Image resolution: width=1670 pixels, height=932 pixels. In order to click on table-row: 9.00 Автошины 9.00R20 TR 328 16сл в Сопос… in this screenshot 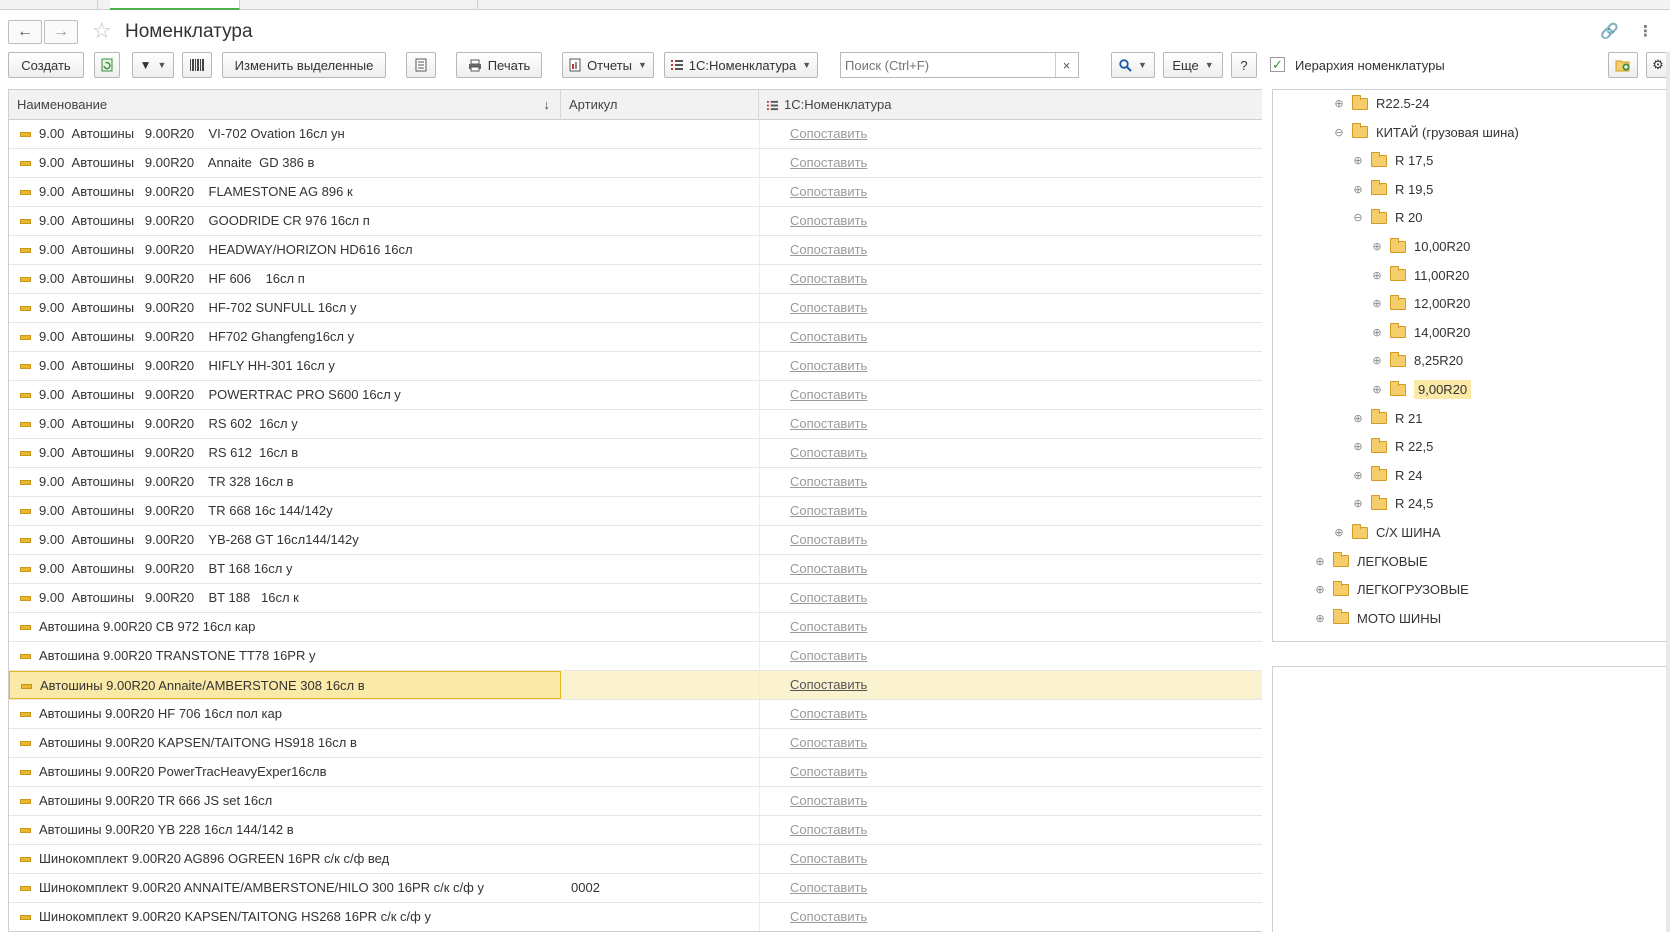, I will do `click(635, 482)`.